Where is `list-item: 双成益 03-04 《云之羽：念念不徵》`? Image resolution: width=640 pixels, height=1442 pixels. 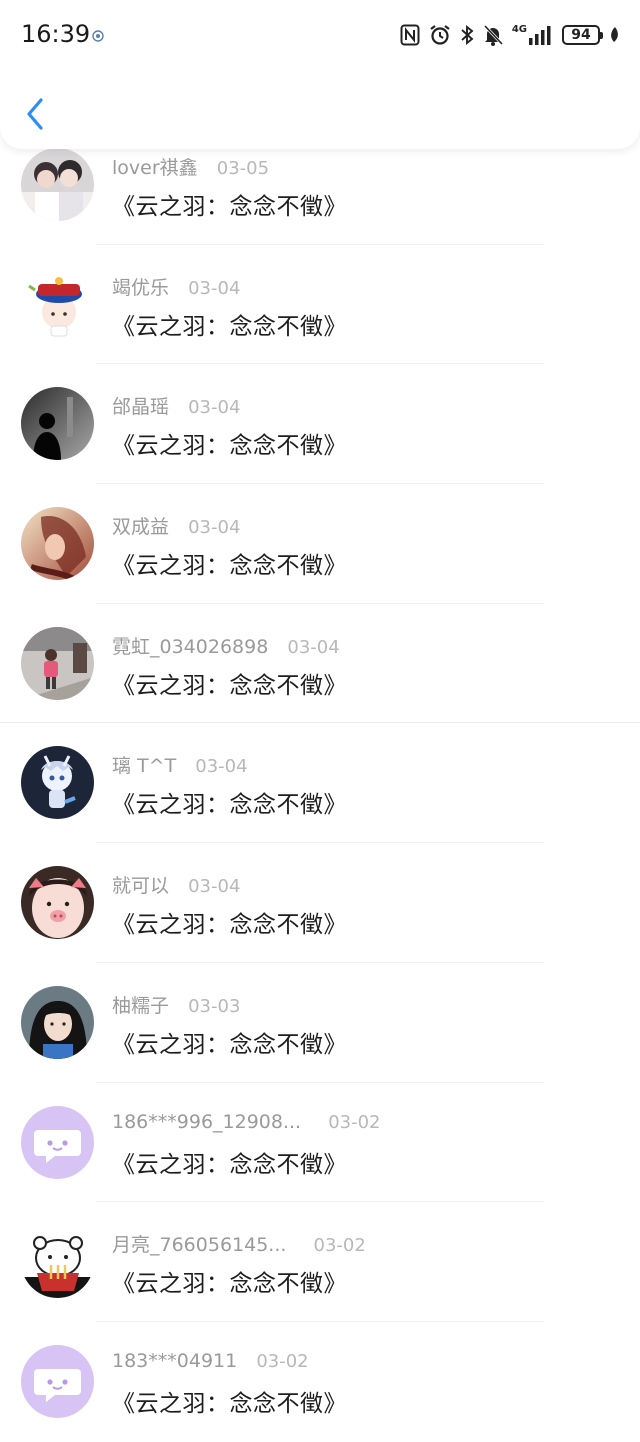 list-item: 双成益 03-04 《云之羽：念念不徵》 is located at coordinates (320, 544).